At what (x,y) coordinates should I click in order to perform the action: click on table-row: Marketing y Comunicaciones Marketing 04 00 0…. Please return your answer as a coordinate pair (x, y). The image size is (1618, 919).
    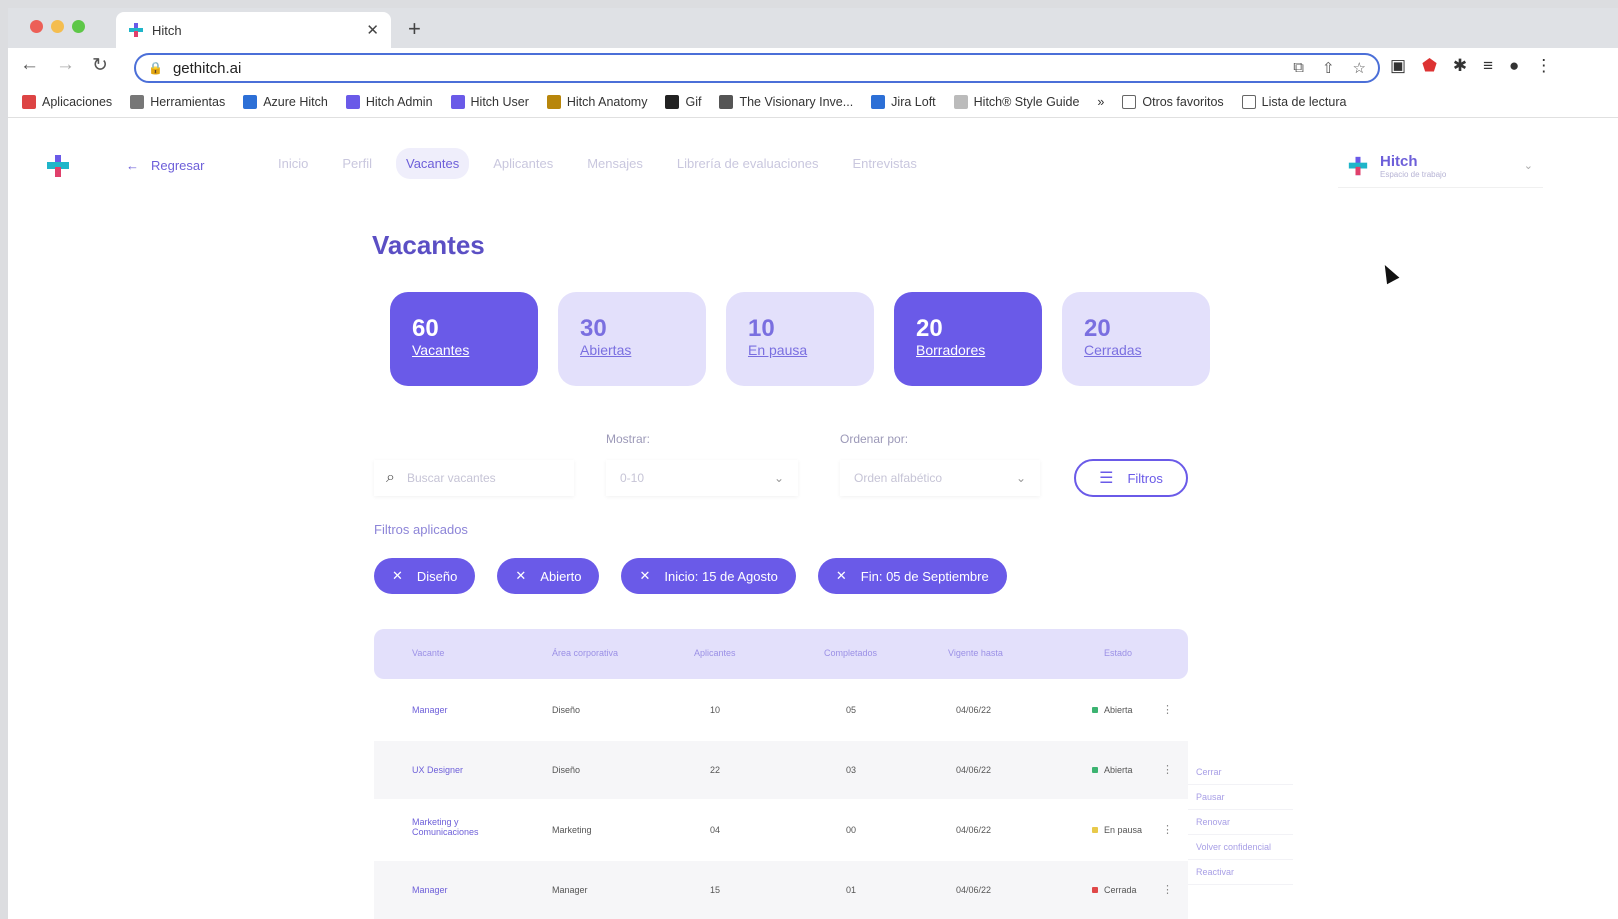
    Looking at the image, I should click on (781, 830).